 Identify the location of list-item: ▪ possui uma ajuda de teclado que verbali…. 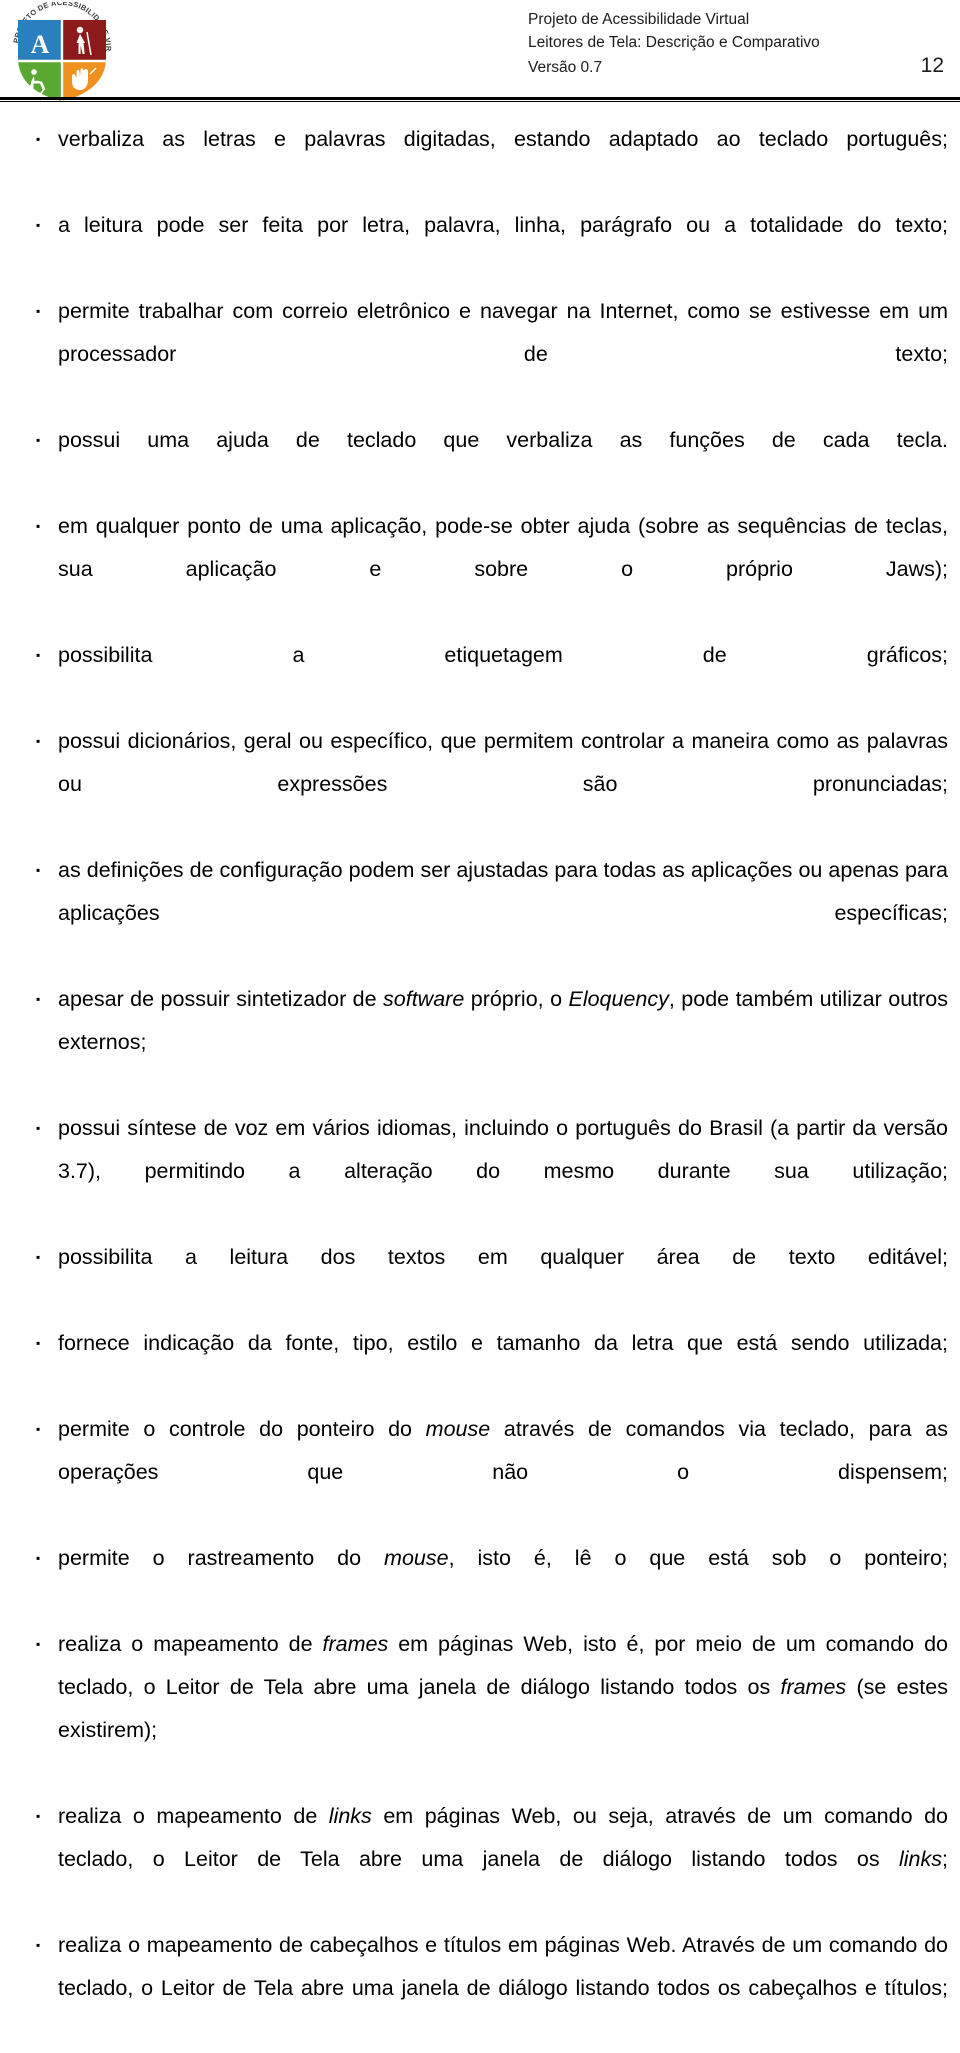
(480, 462).